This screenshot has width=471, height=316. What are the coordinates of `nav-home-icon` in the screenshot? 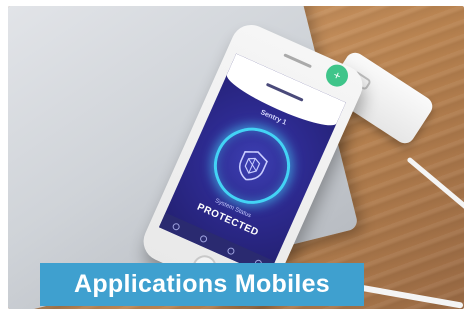 It's located at (176, 226).